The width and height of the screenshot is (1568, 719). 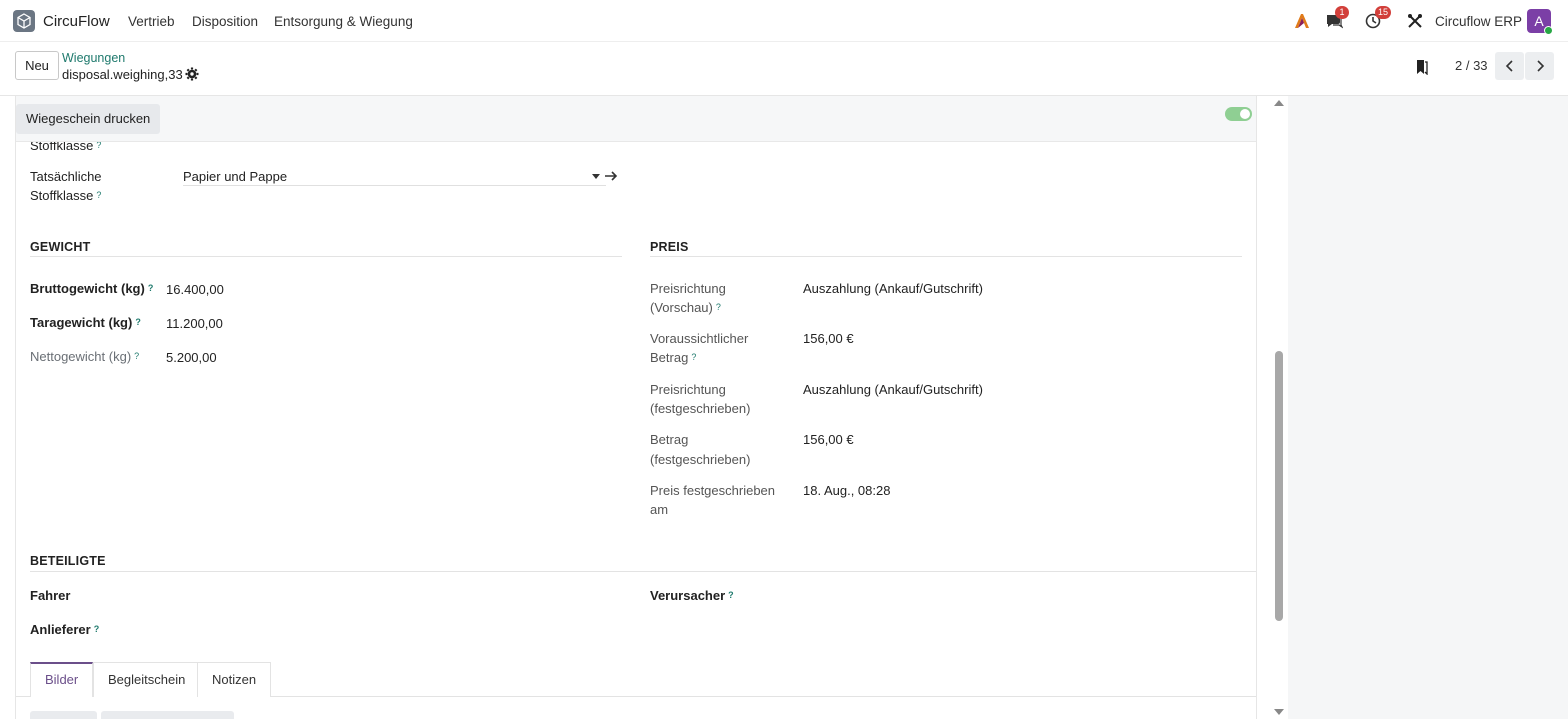 I want to click on supplier-label: Anlieferer?, so click(x=65, y=629).